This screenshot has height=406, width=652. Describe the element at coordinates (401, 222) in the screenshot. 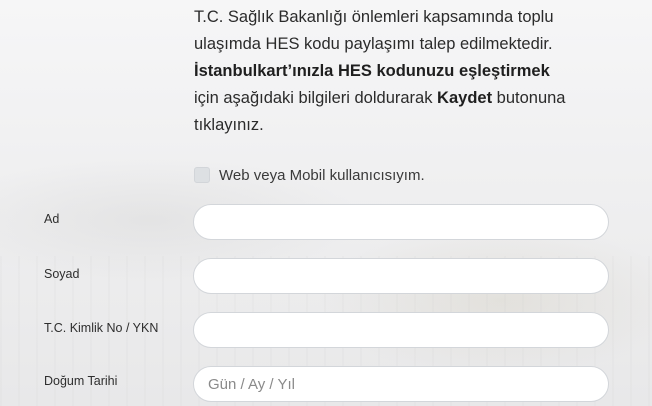

I see `ad-input` at that location.